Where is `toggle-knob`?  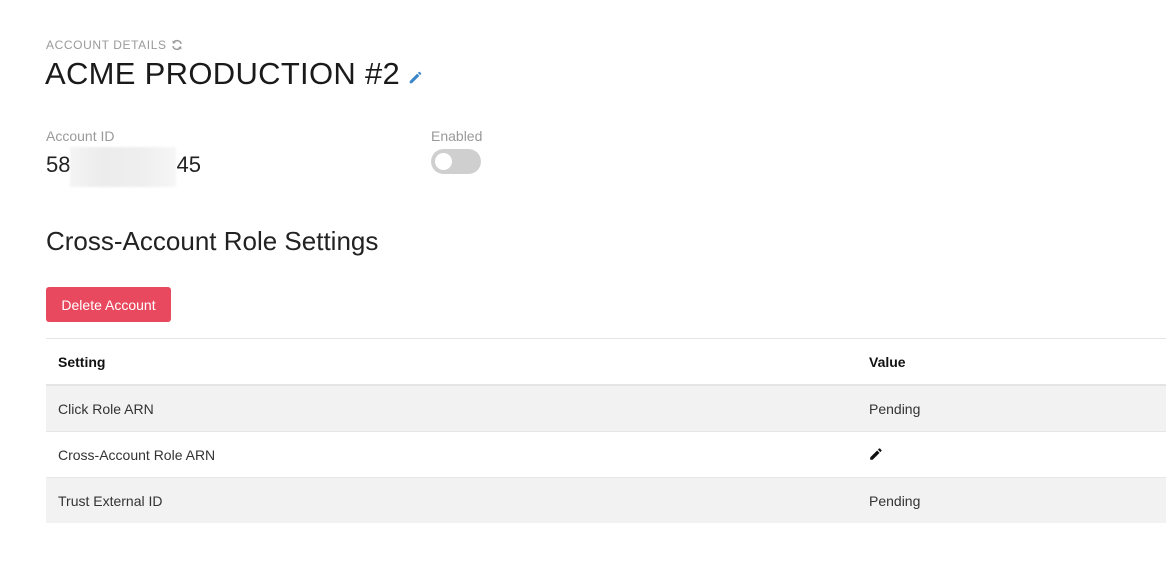
toggle-knob is located at coordinates (443, 161).